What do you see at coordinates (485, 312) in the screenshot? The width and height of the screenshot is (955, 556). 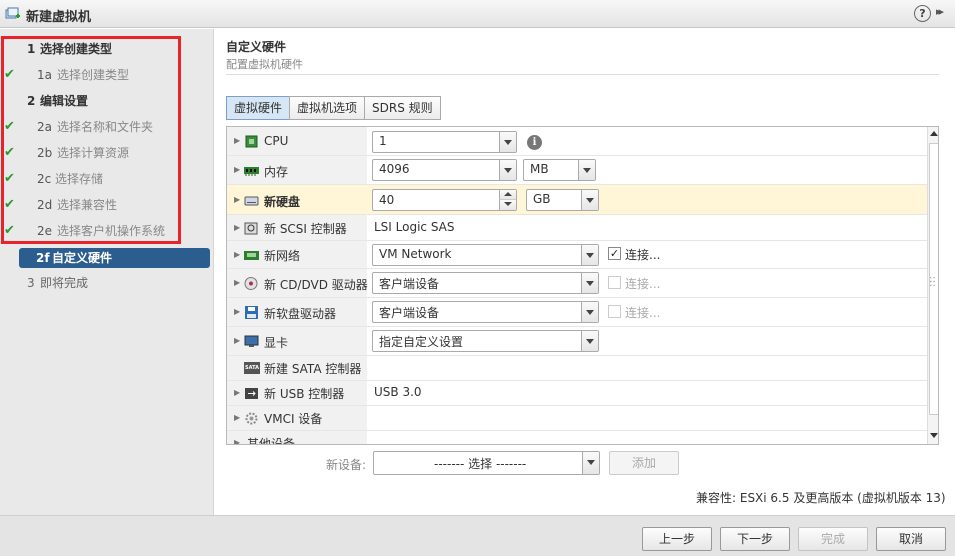 I see `floppy-select: 客户端设备` at bounding box center [485, 312].